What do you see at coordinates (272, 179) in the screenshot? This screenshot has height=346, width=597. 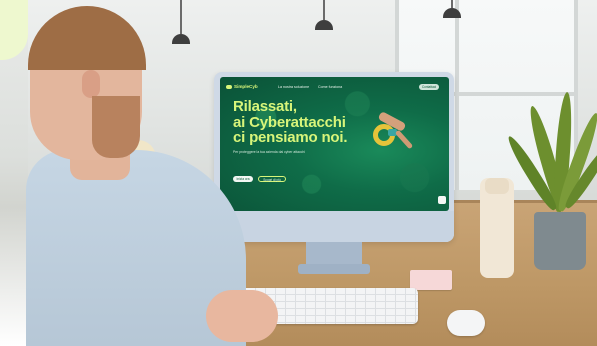 I see `hero-secondary-button: Scopri di più` at bounding box center [272, 179].